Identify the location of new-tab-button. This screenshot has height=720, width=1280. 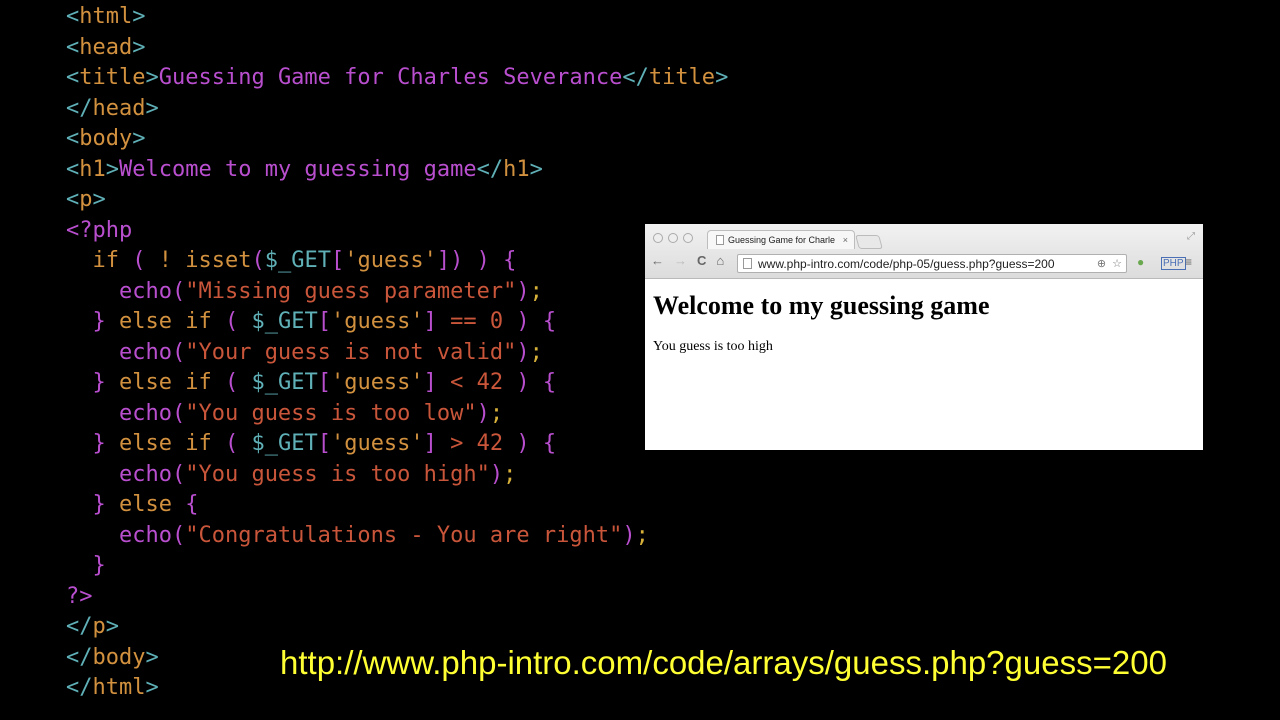
(869, 242).